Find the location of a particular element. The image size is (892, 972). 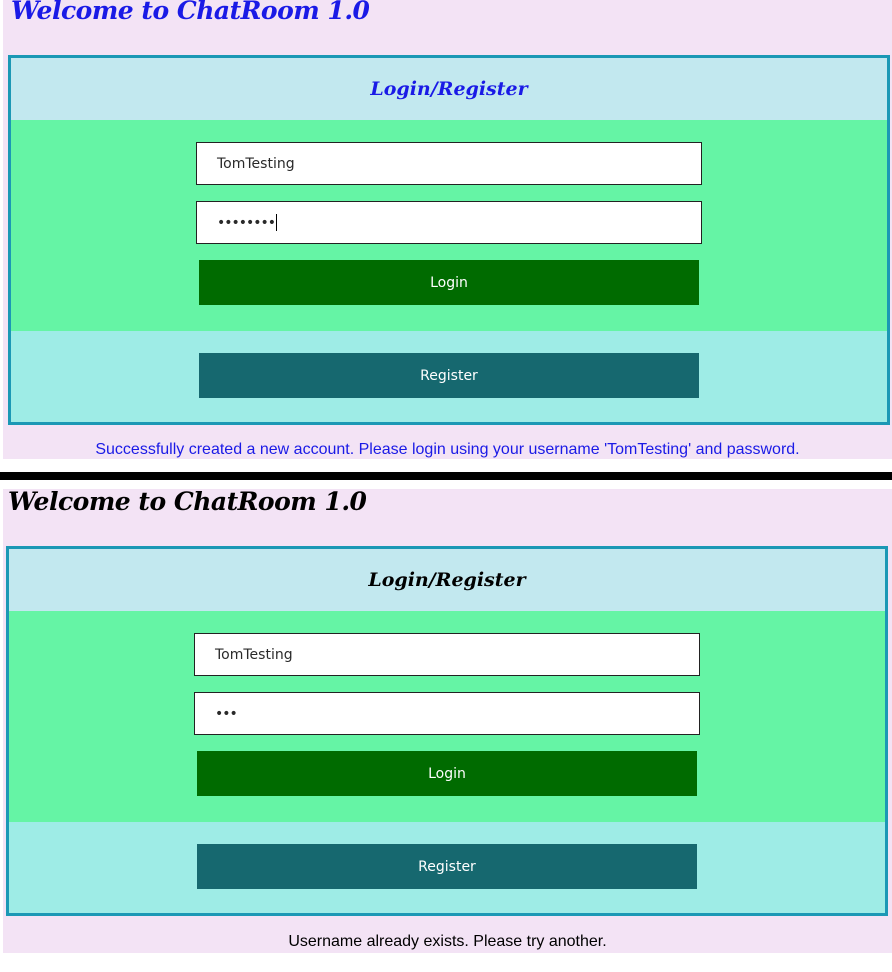

text-caret is located at coordinates (277, 222).